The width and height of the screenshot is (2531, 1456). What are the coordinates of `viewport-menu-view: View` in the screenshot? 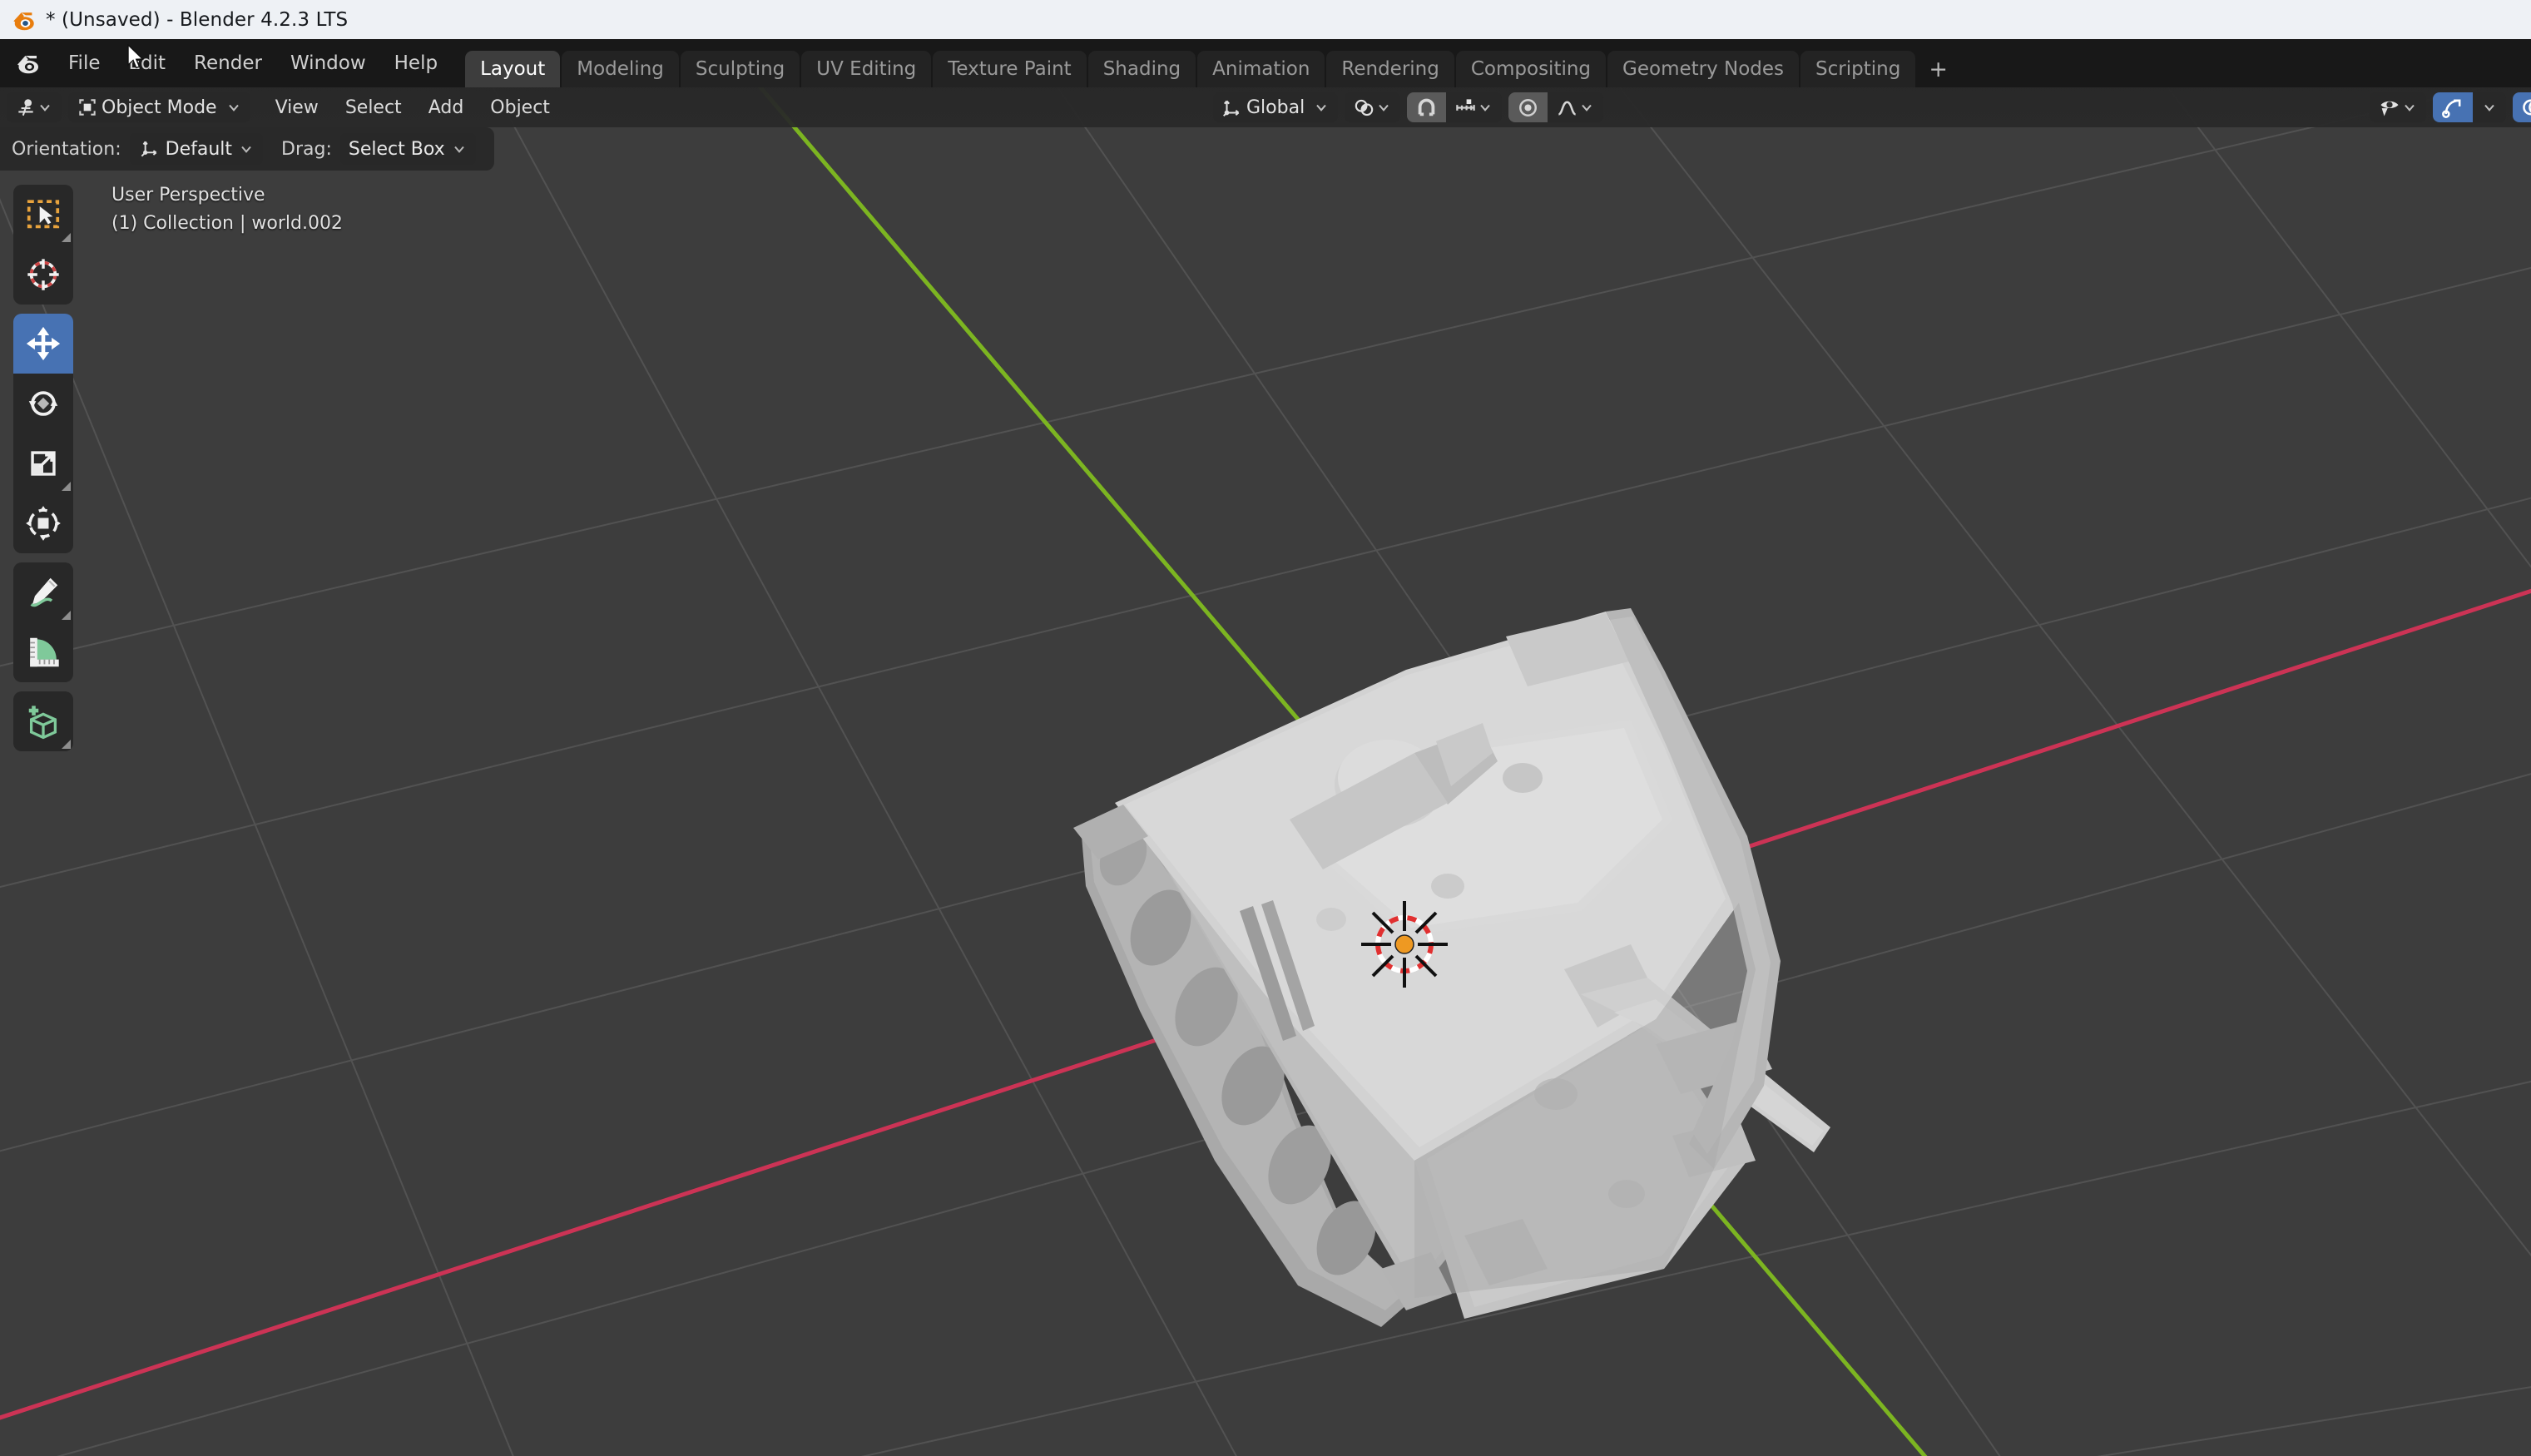 It's located at (297, 107).